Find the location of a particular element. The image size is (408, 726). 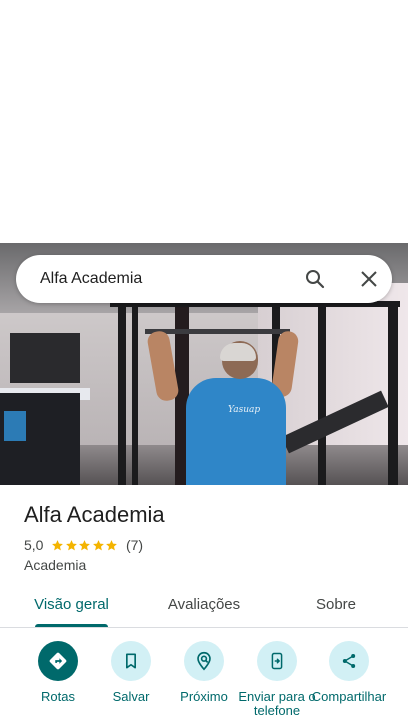

nearby-icon is located at coordinates (204, 661).